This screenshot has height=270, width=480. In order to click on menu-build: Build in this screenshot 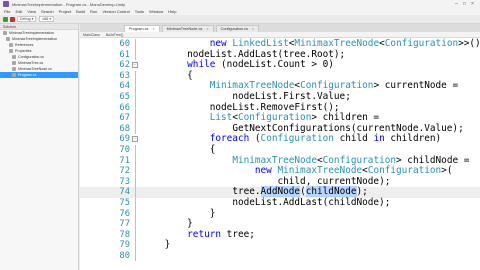, I will do `click(80, 11)`.